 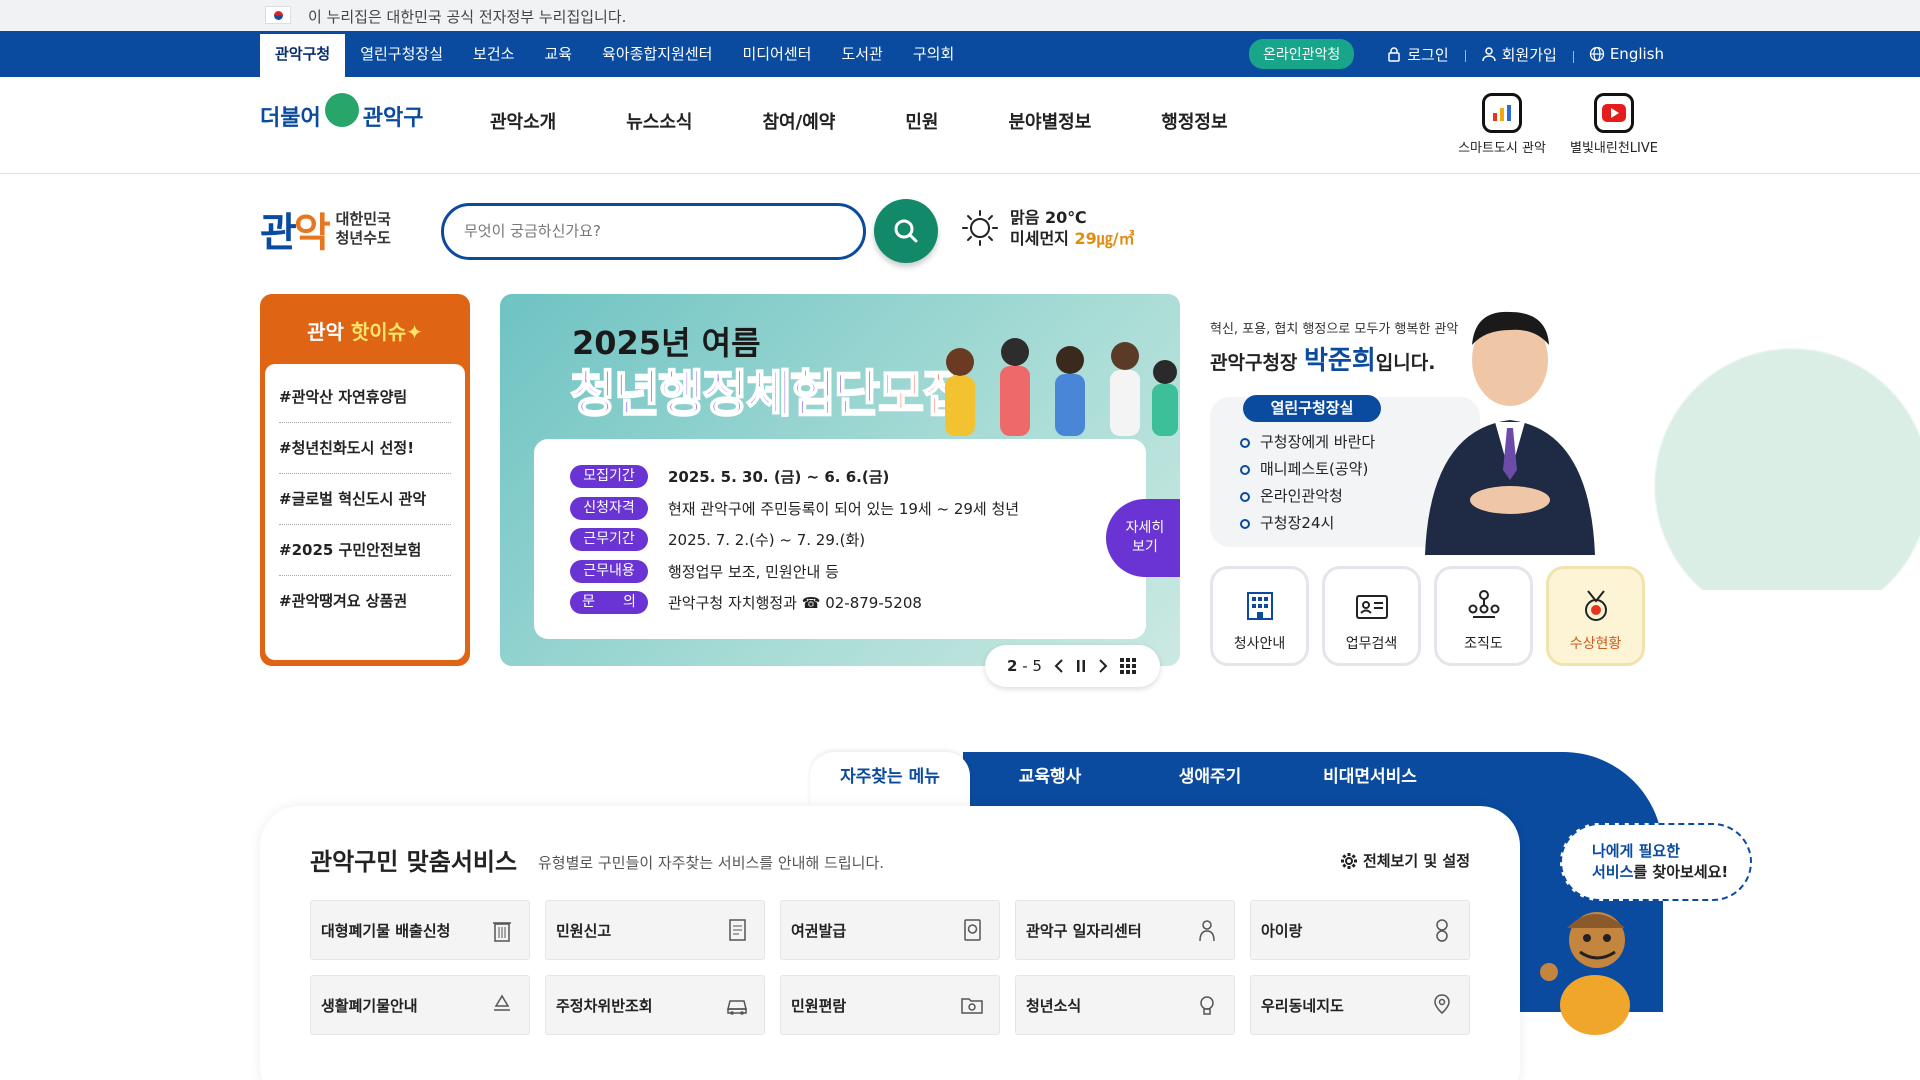 I want to click on utility-links: 온라인관악청 로그인 회원가입 English, so click(x=1464, y=54).